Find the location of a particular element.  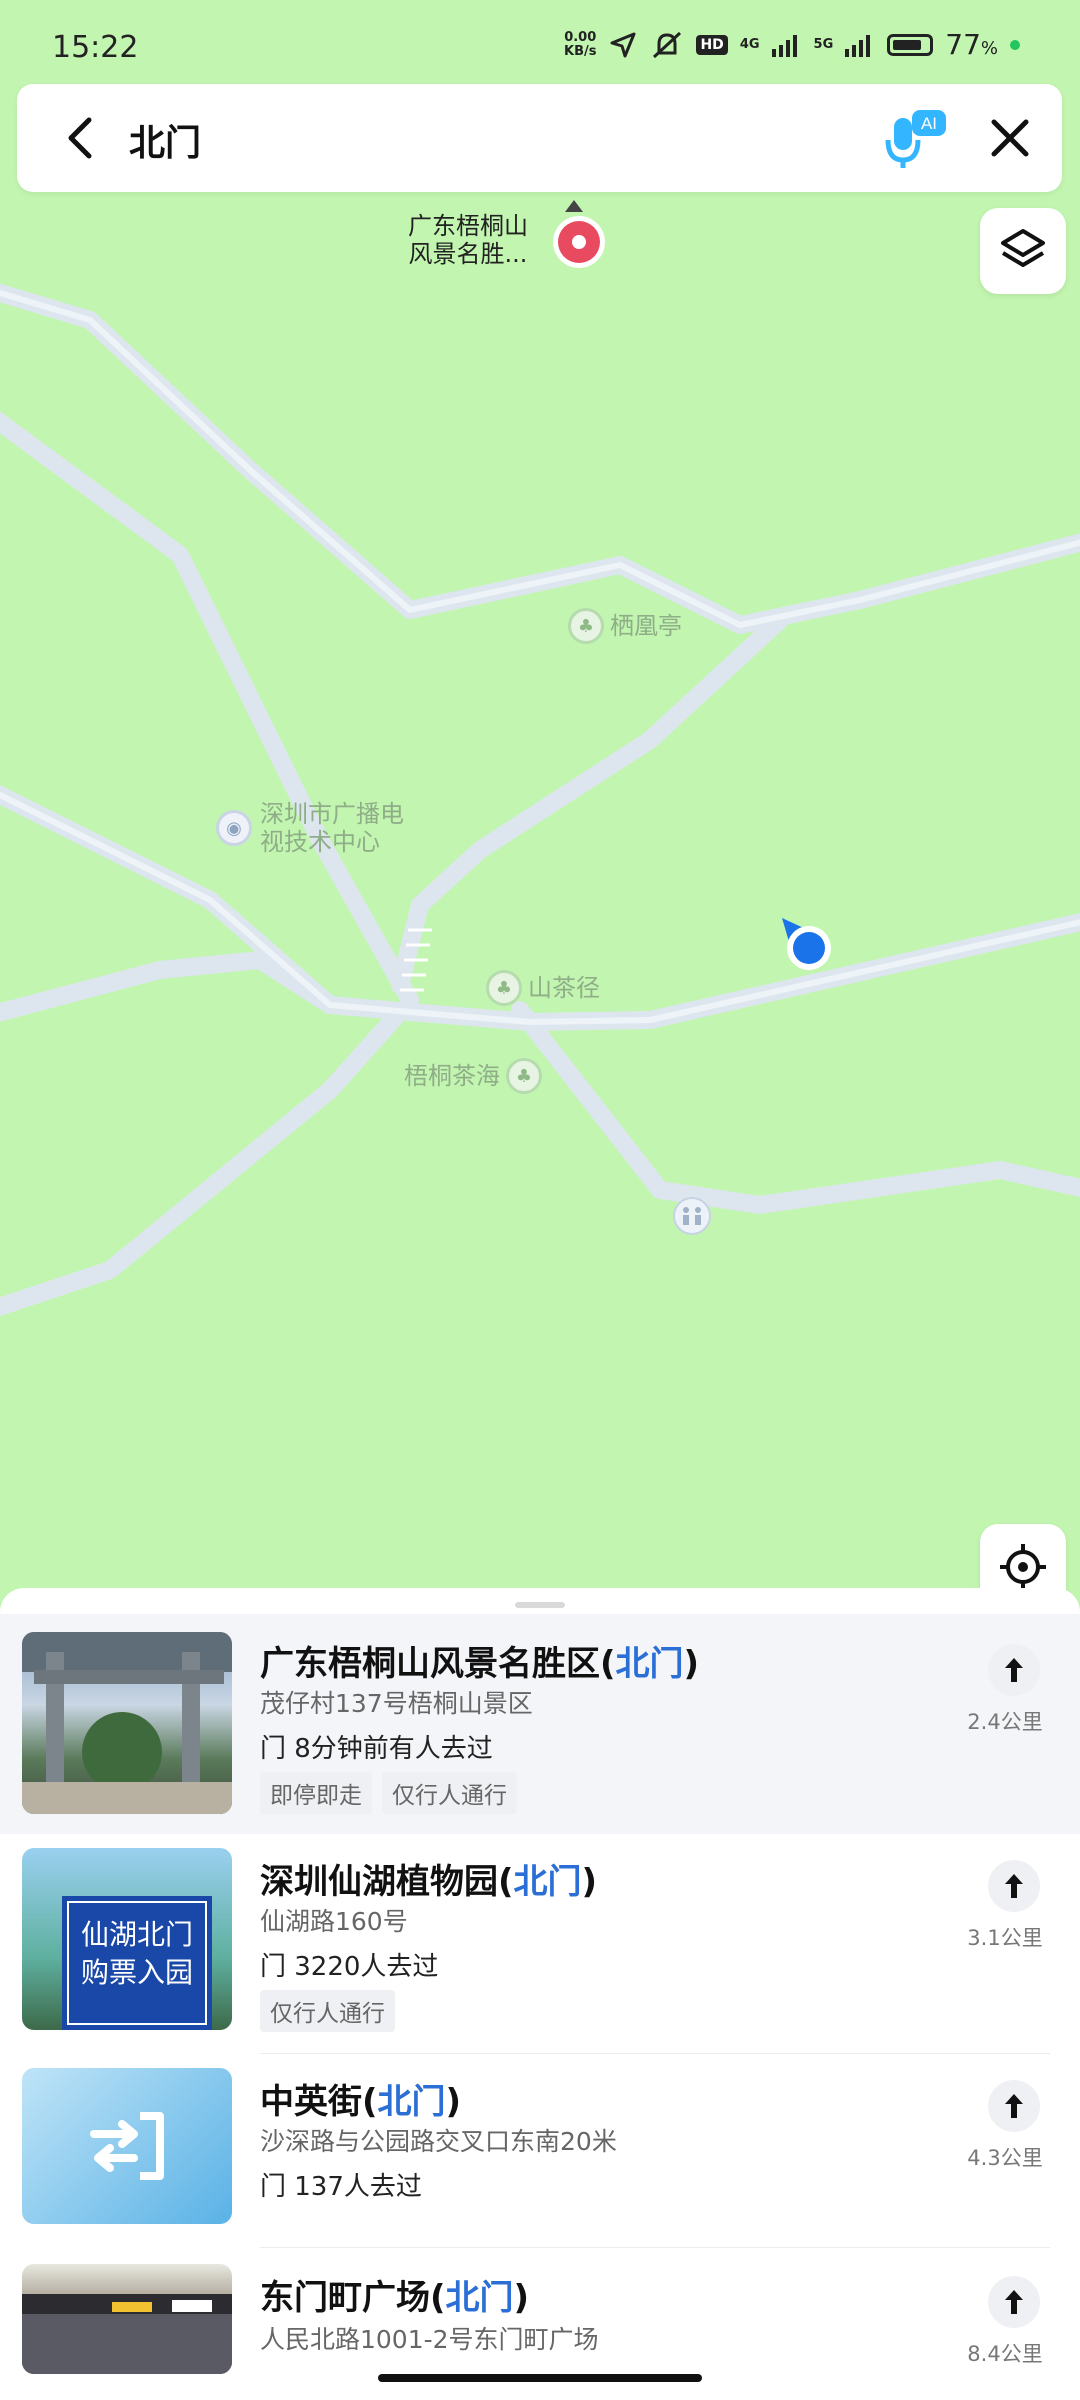

result-visit-info: 门 3220人去过 is located at coordinates (349, 1967).